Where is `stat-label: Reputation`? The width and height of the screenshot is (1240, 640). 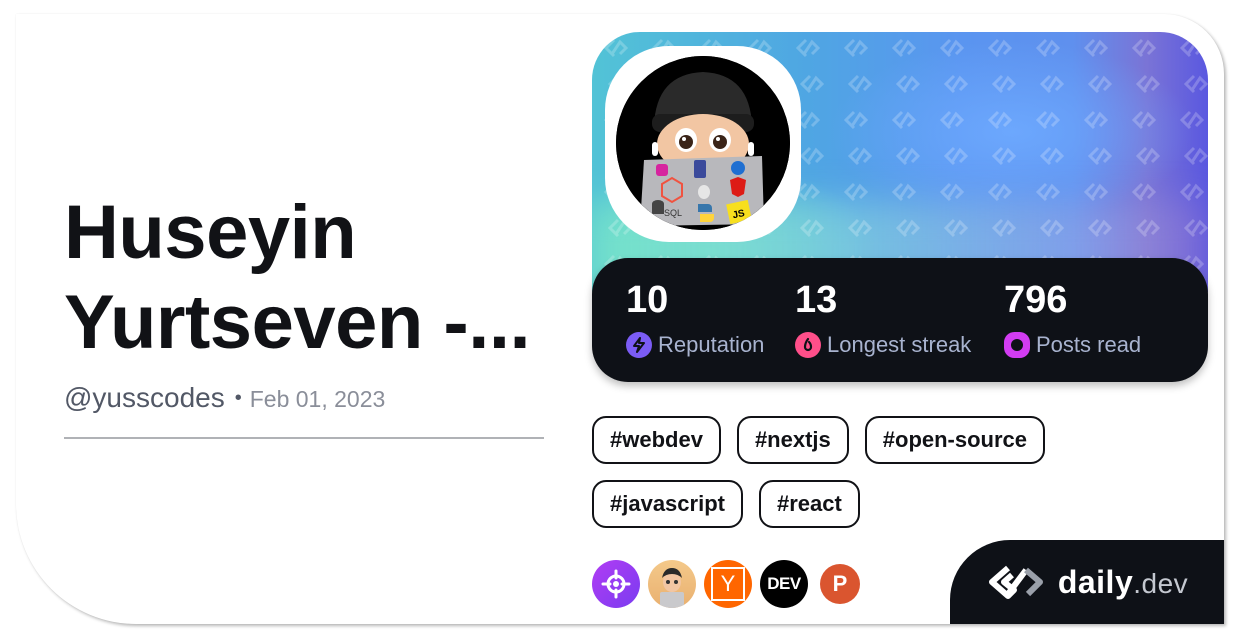
stat-label: Reputation is located at coordinates (711, 344).